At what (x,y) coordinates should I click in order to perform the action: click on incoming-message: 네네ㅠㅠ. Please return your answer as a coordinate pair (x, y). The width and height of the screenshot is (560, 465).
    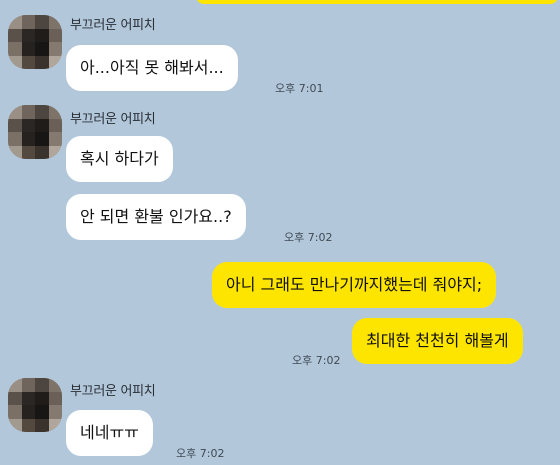
    Looking at the image, I should click on (109, 433).